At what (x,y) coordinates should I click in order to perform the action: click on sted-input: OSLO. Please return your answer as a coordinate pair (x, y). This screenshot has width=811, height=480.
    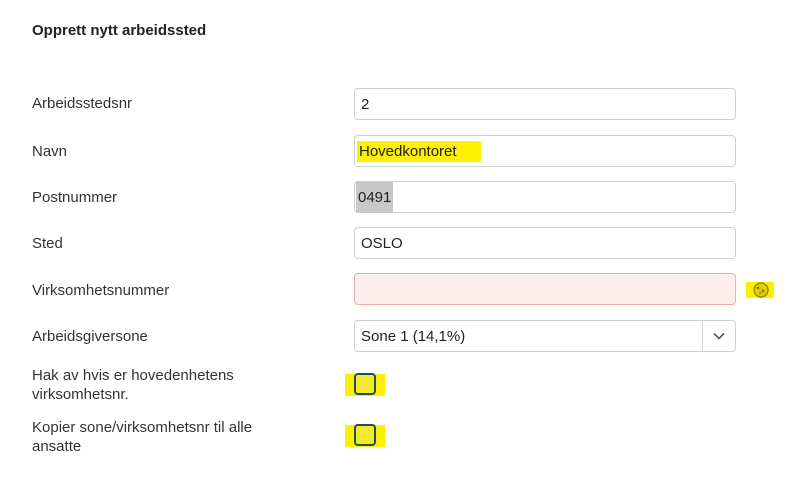
    Looking at the image, I should click on (545, 243).